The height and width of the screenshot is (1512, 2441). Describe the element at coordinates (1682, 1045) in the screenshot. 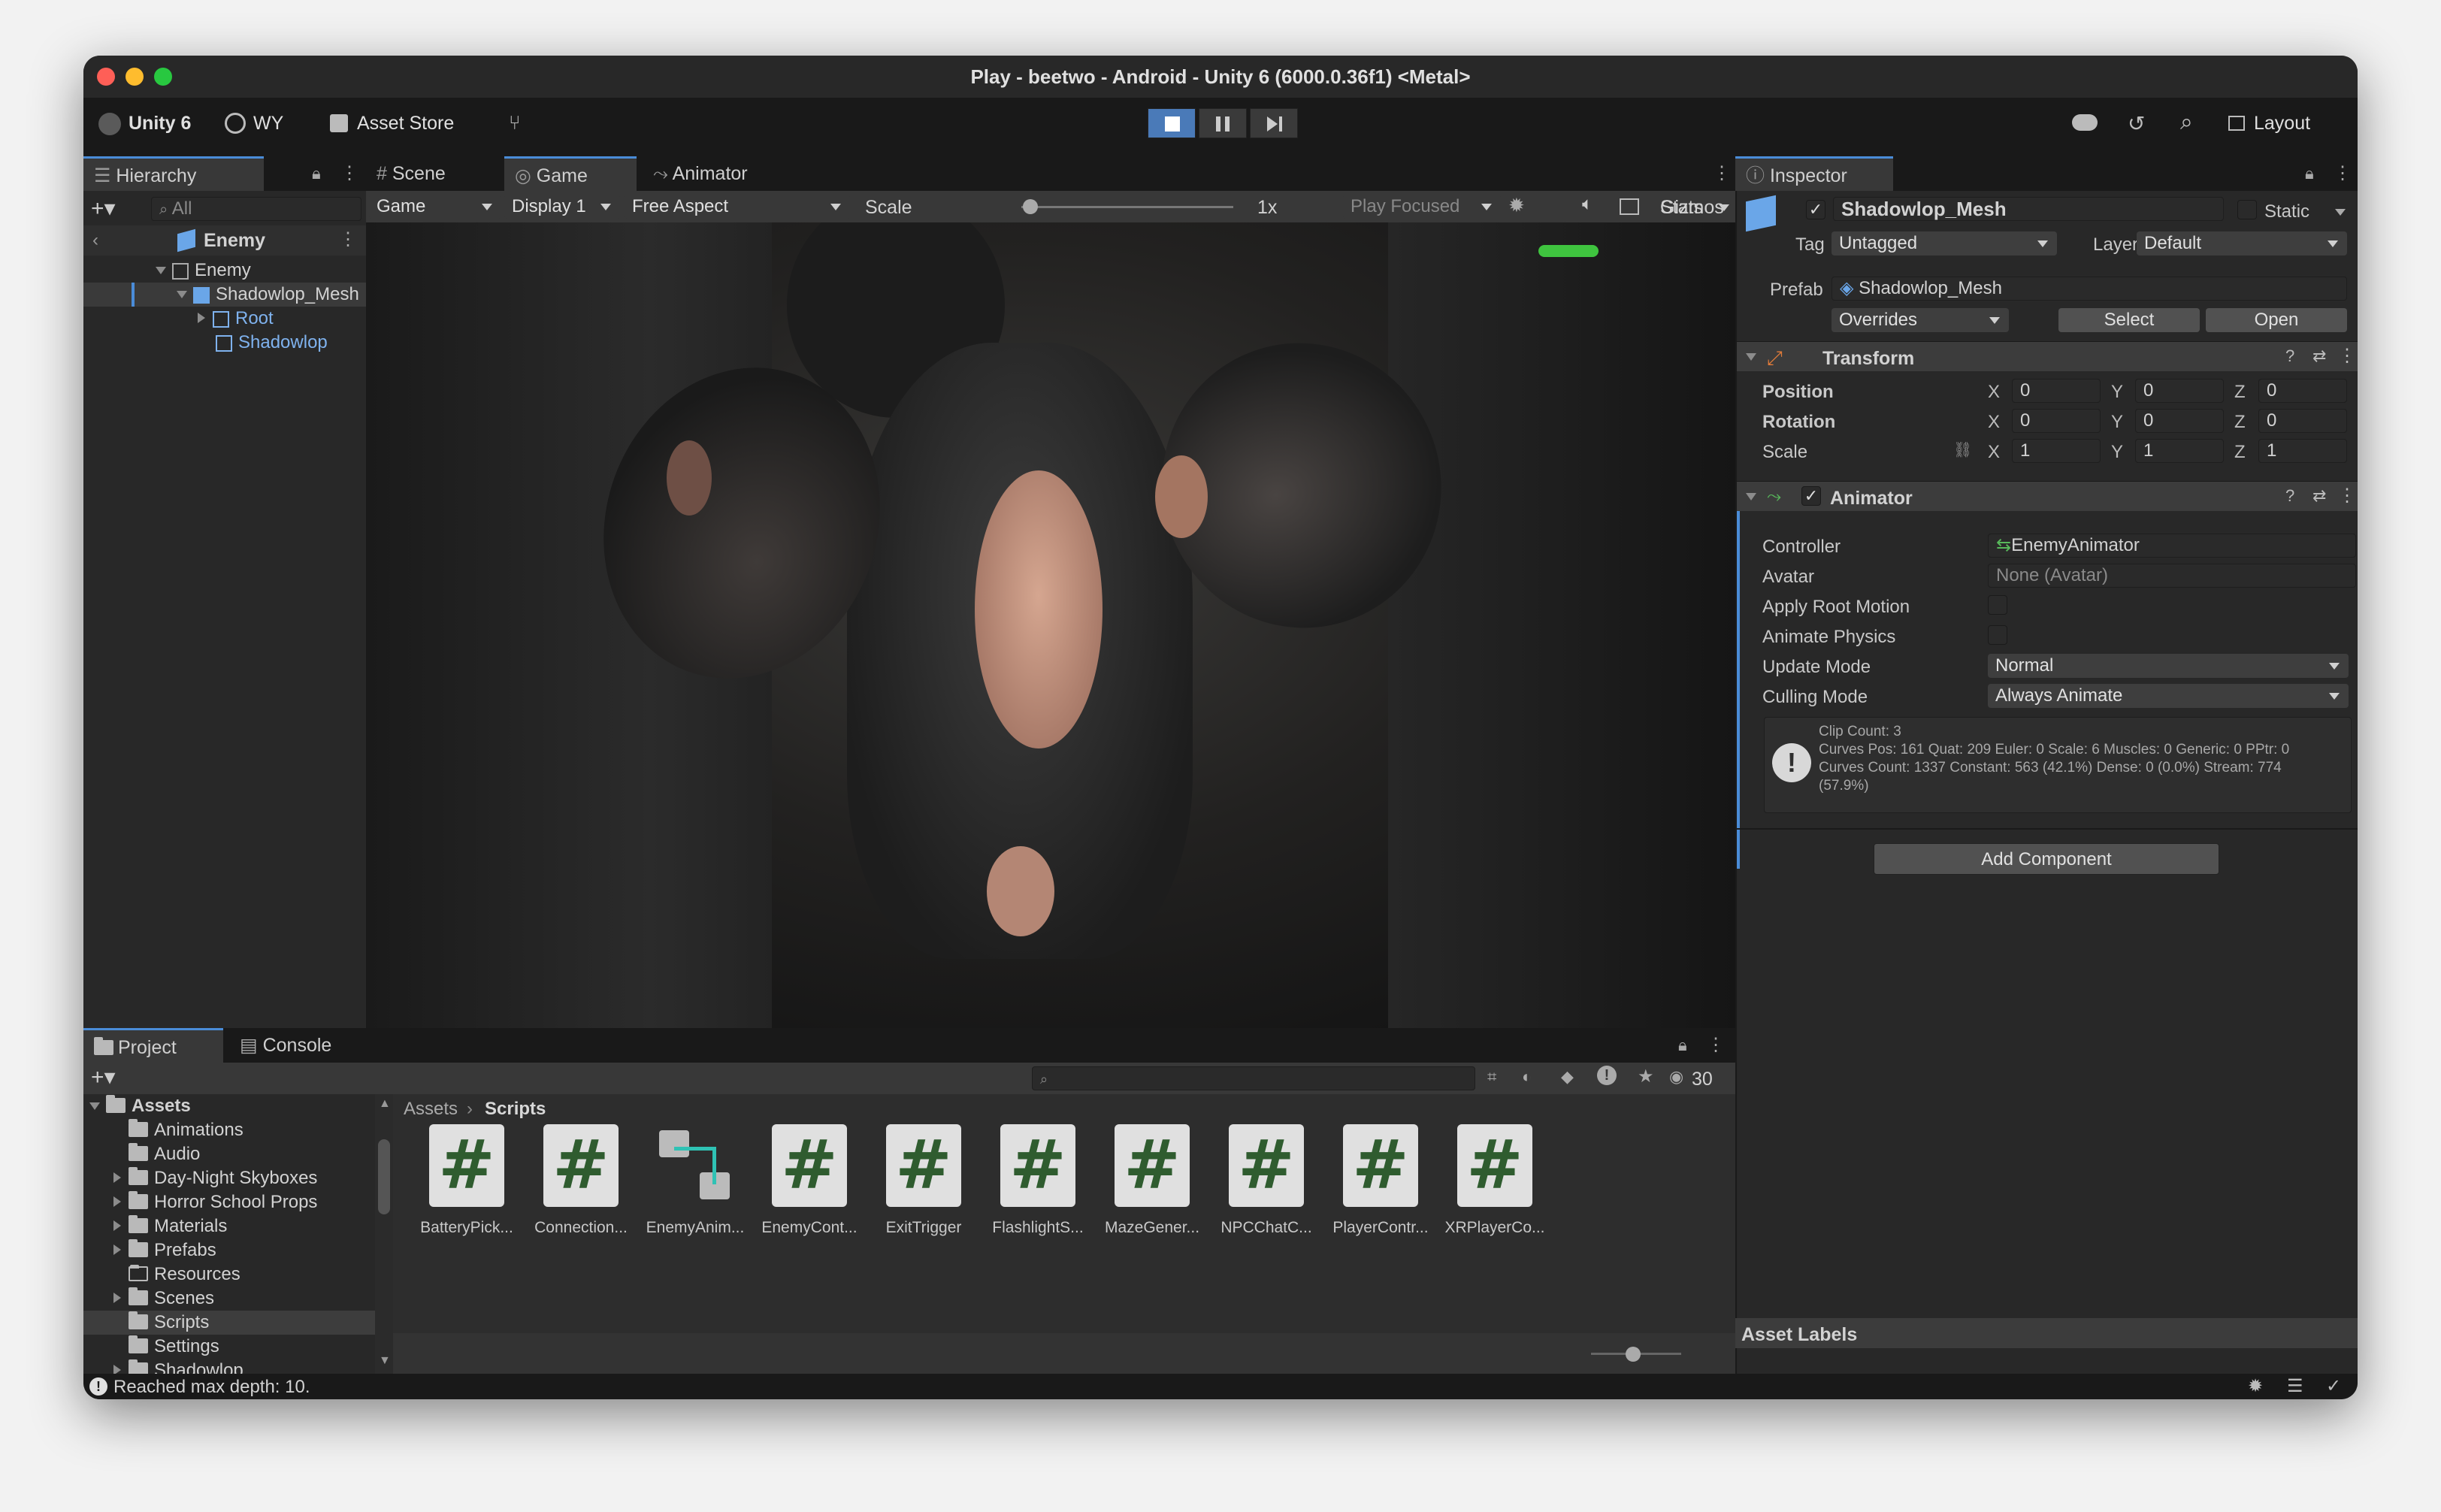

I see `project-lock-icon: 🔒︎` at that location.